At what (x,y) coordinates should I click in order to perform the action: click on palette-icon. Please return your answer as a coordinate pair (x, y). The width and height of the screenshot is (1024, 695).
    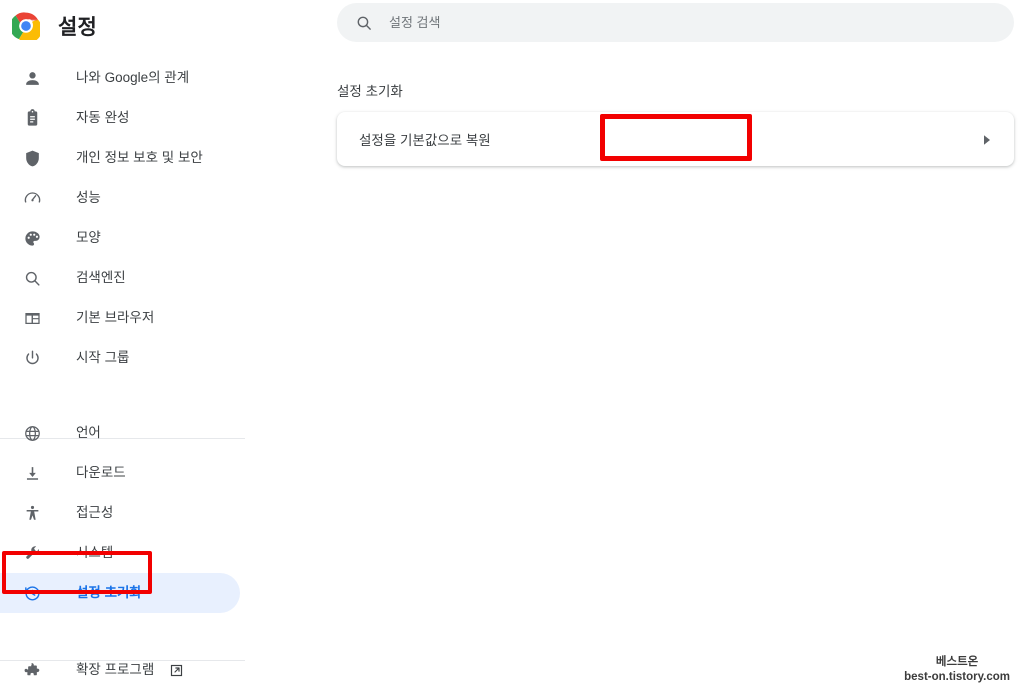
    Looking at the image, I should click on (32, 238).